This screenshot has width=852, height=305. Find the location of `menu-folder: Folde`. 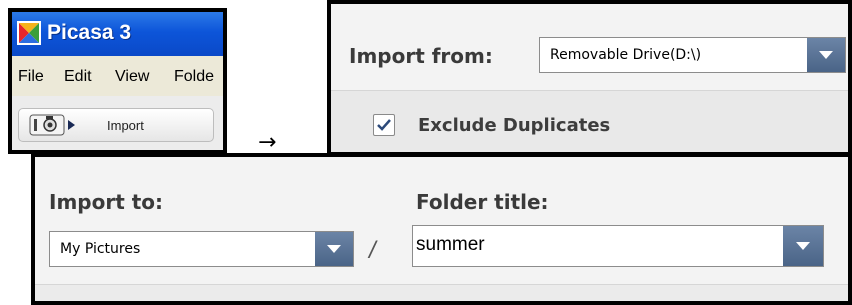

menu-folder: Folde is located at coordinates (194, 77).